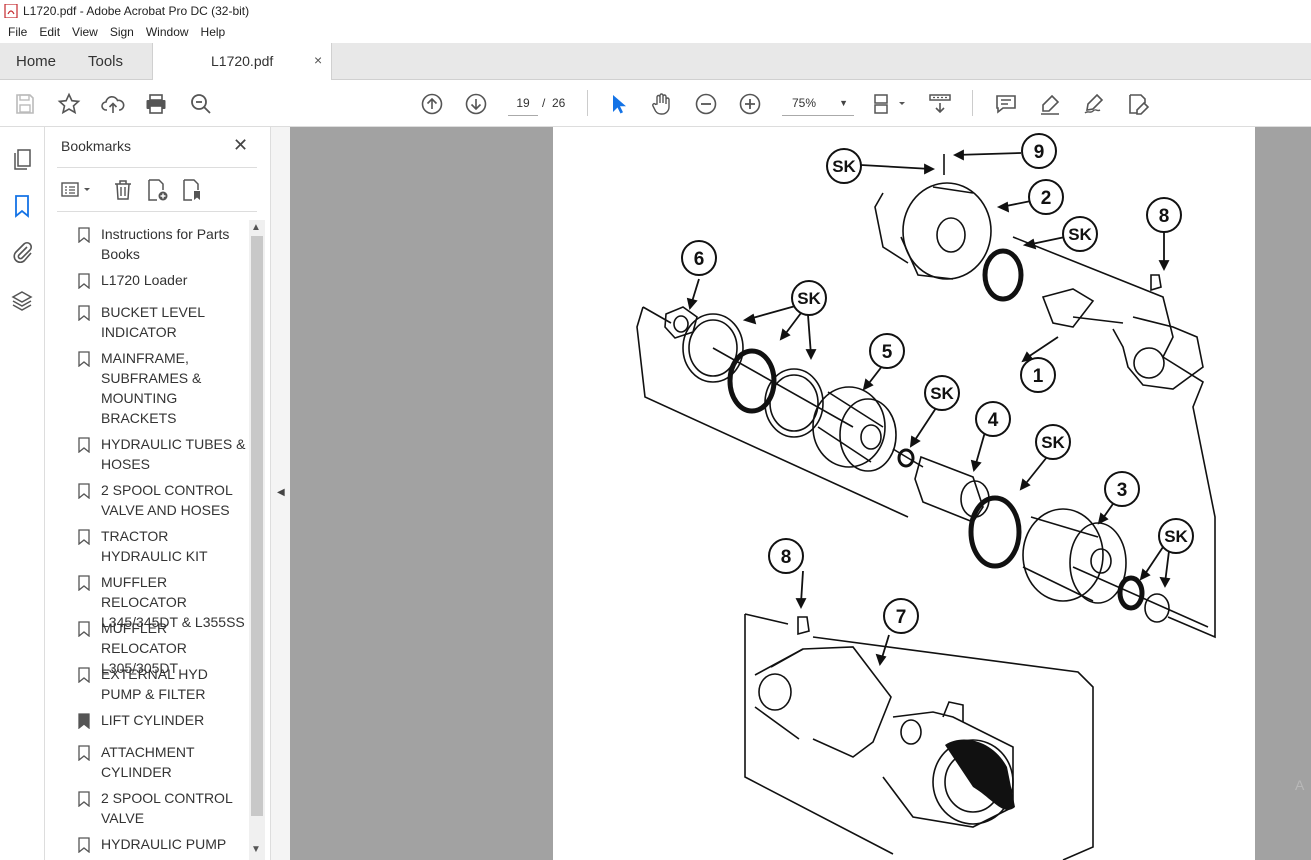 Image resolution: width=1311 pixels, height=860 pixels. What do you see at coordinates (1038, 376) in the screenshot?
I see `callout-label: 1` at bounding box center [1038, 376].